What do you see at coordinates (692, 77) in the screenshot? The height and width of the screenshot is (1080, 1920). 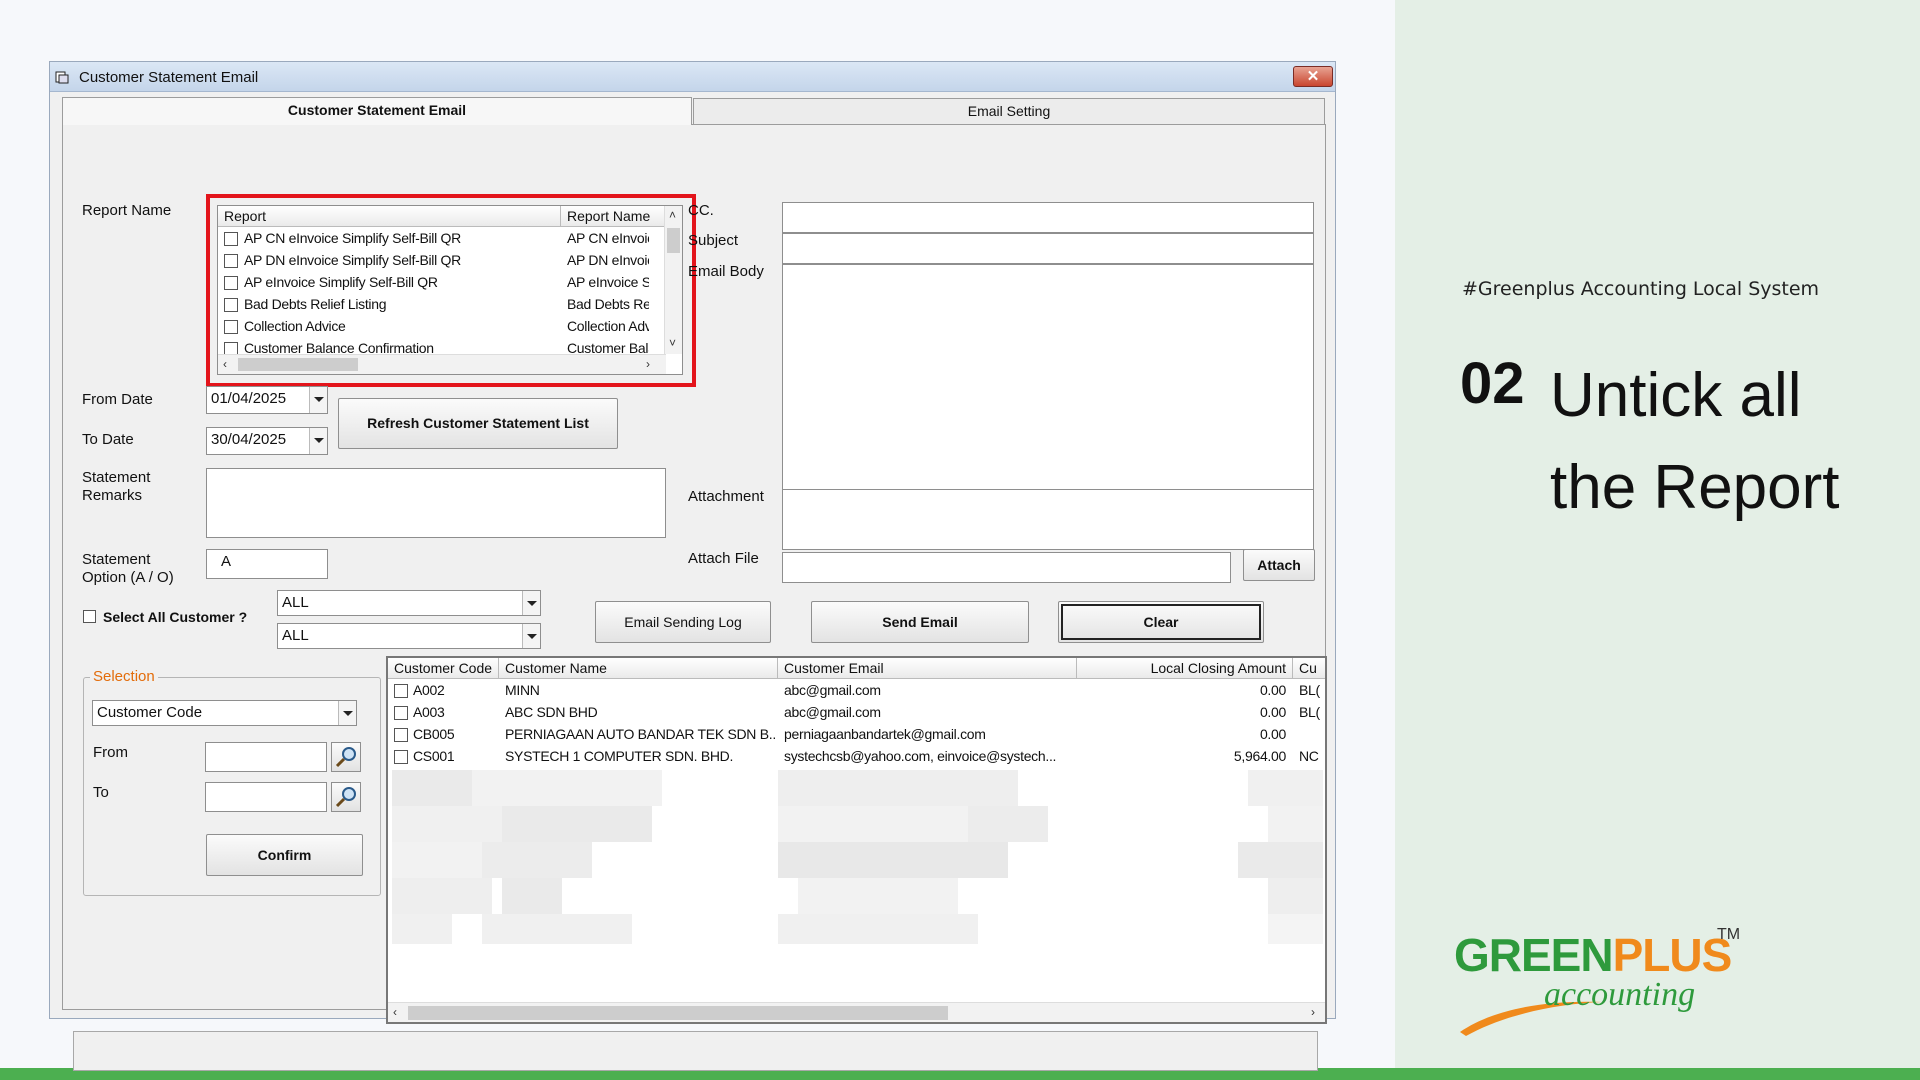 I see `window-titlebar: Customer Statement Email ✕` at bounding box center [692, 77].